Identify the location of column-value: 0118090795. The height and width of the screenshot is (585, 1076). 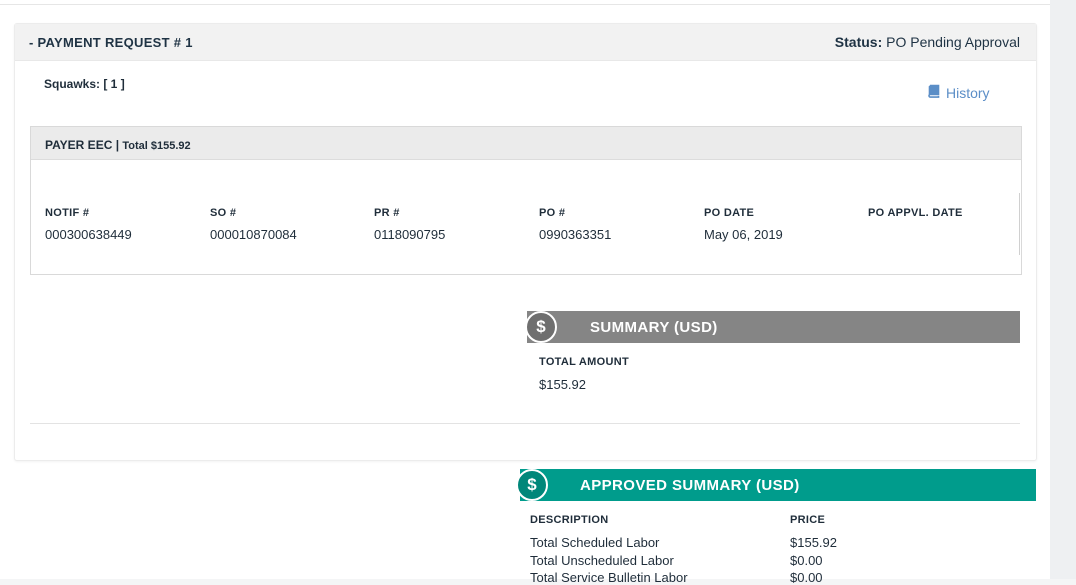
(410, 234).